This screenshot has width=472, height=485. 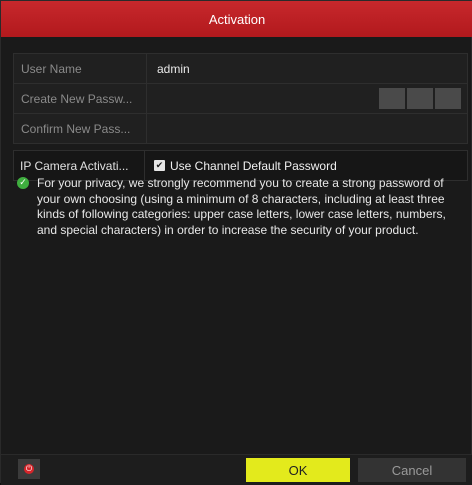 What do you see at coordinates (307, 68) in the screenshot?
I see `user-name-field: admin` at bounding box center [307, 68].